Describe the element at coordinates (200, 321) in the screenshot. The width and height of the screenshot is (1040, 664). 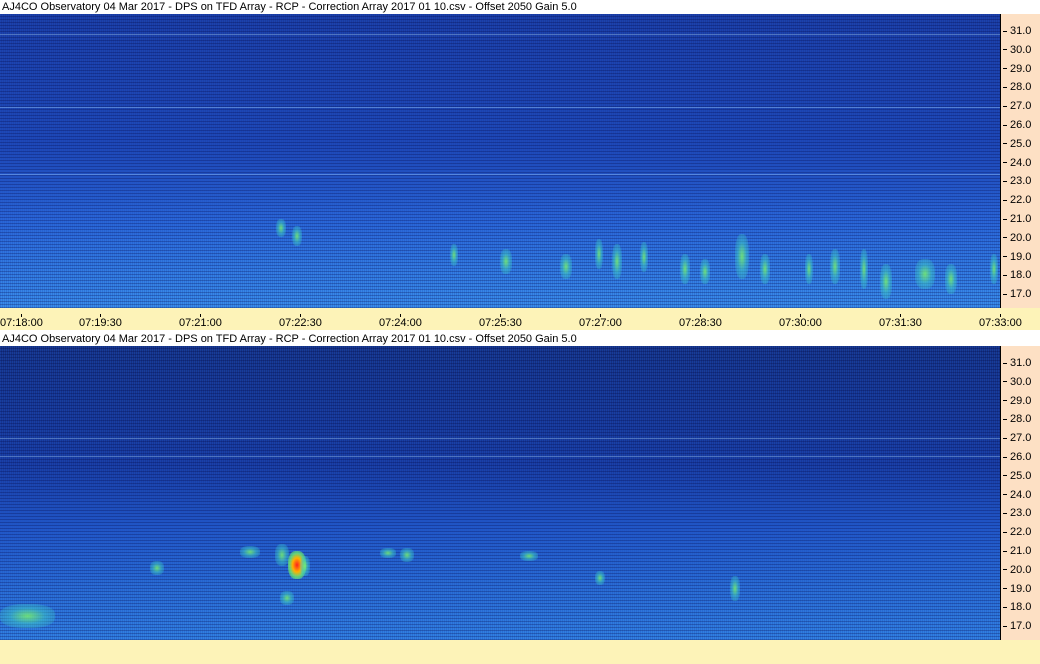
I see `x-tick-label: 07:21:00` at that location.